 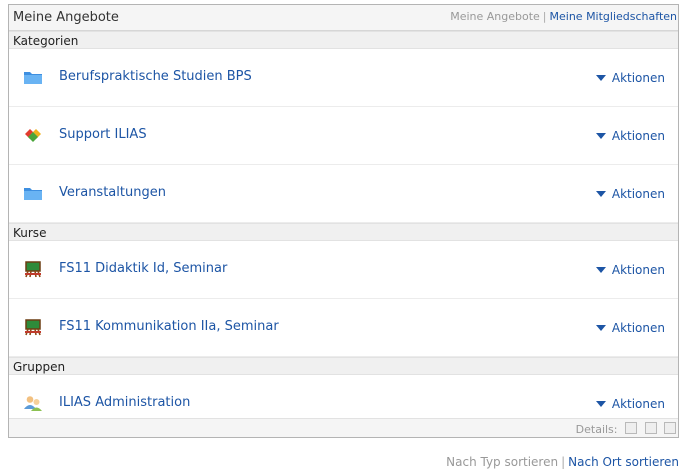 I want to click on header-view-links: Meine Angebote | Meine Mitgliedschaften, so click(x=563, y=16).